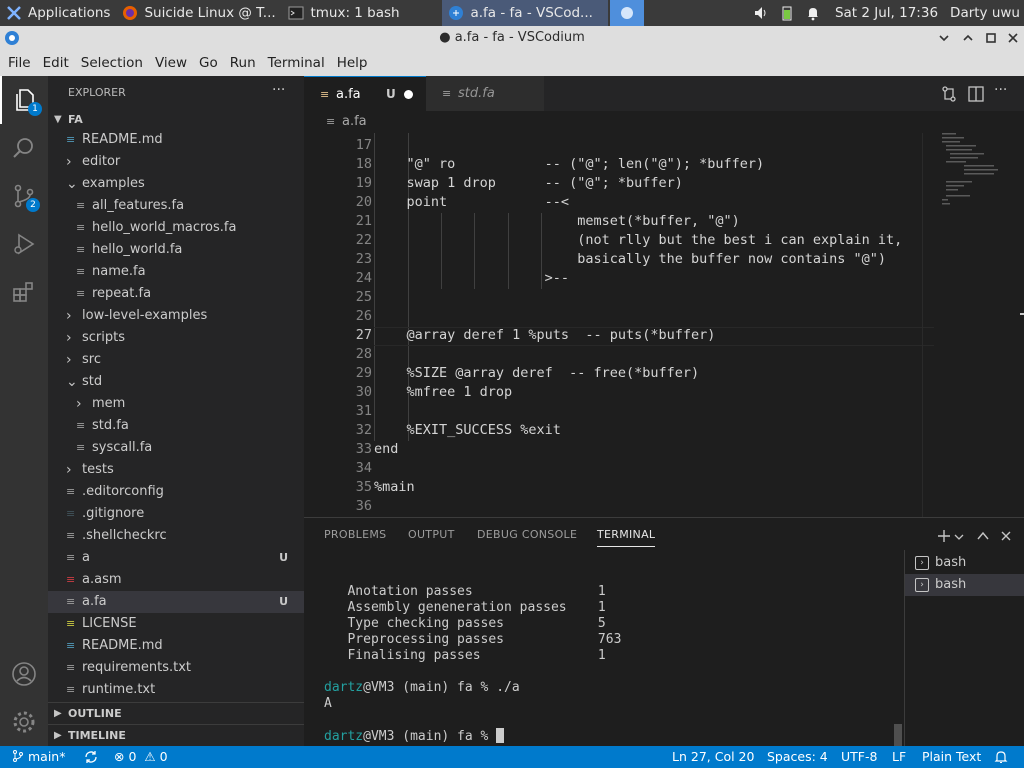 This screenshot has height=768, width=1024. I want to click on code-line: @array deref 1 %puts -- puts(*buffer), so click(545, 335).